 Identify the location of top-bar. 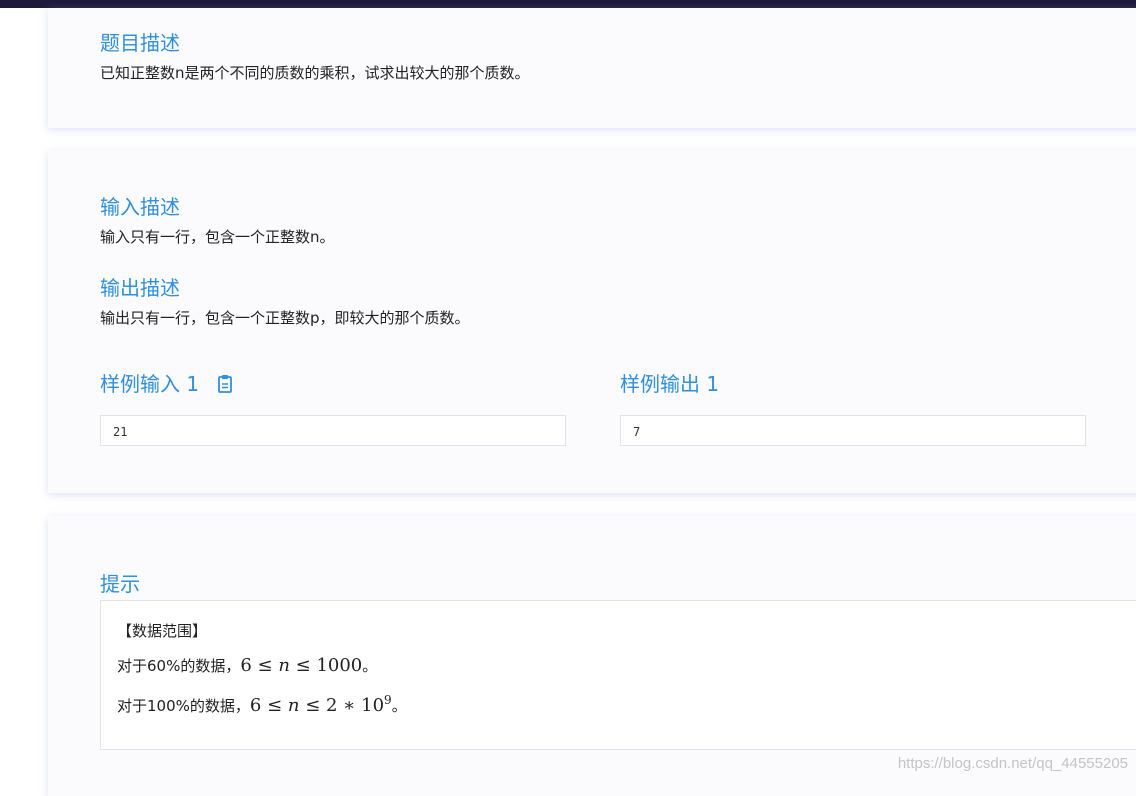
(568, 4).